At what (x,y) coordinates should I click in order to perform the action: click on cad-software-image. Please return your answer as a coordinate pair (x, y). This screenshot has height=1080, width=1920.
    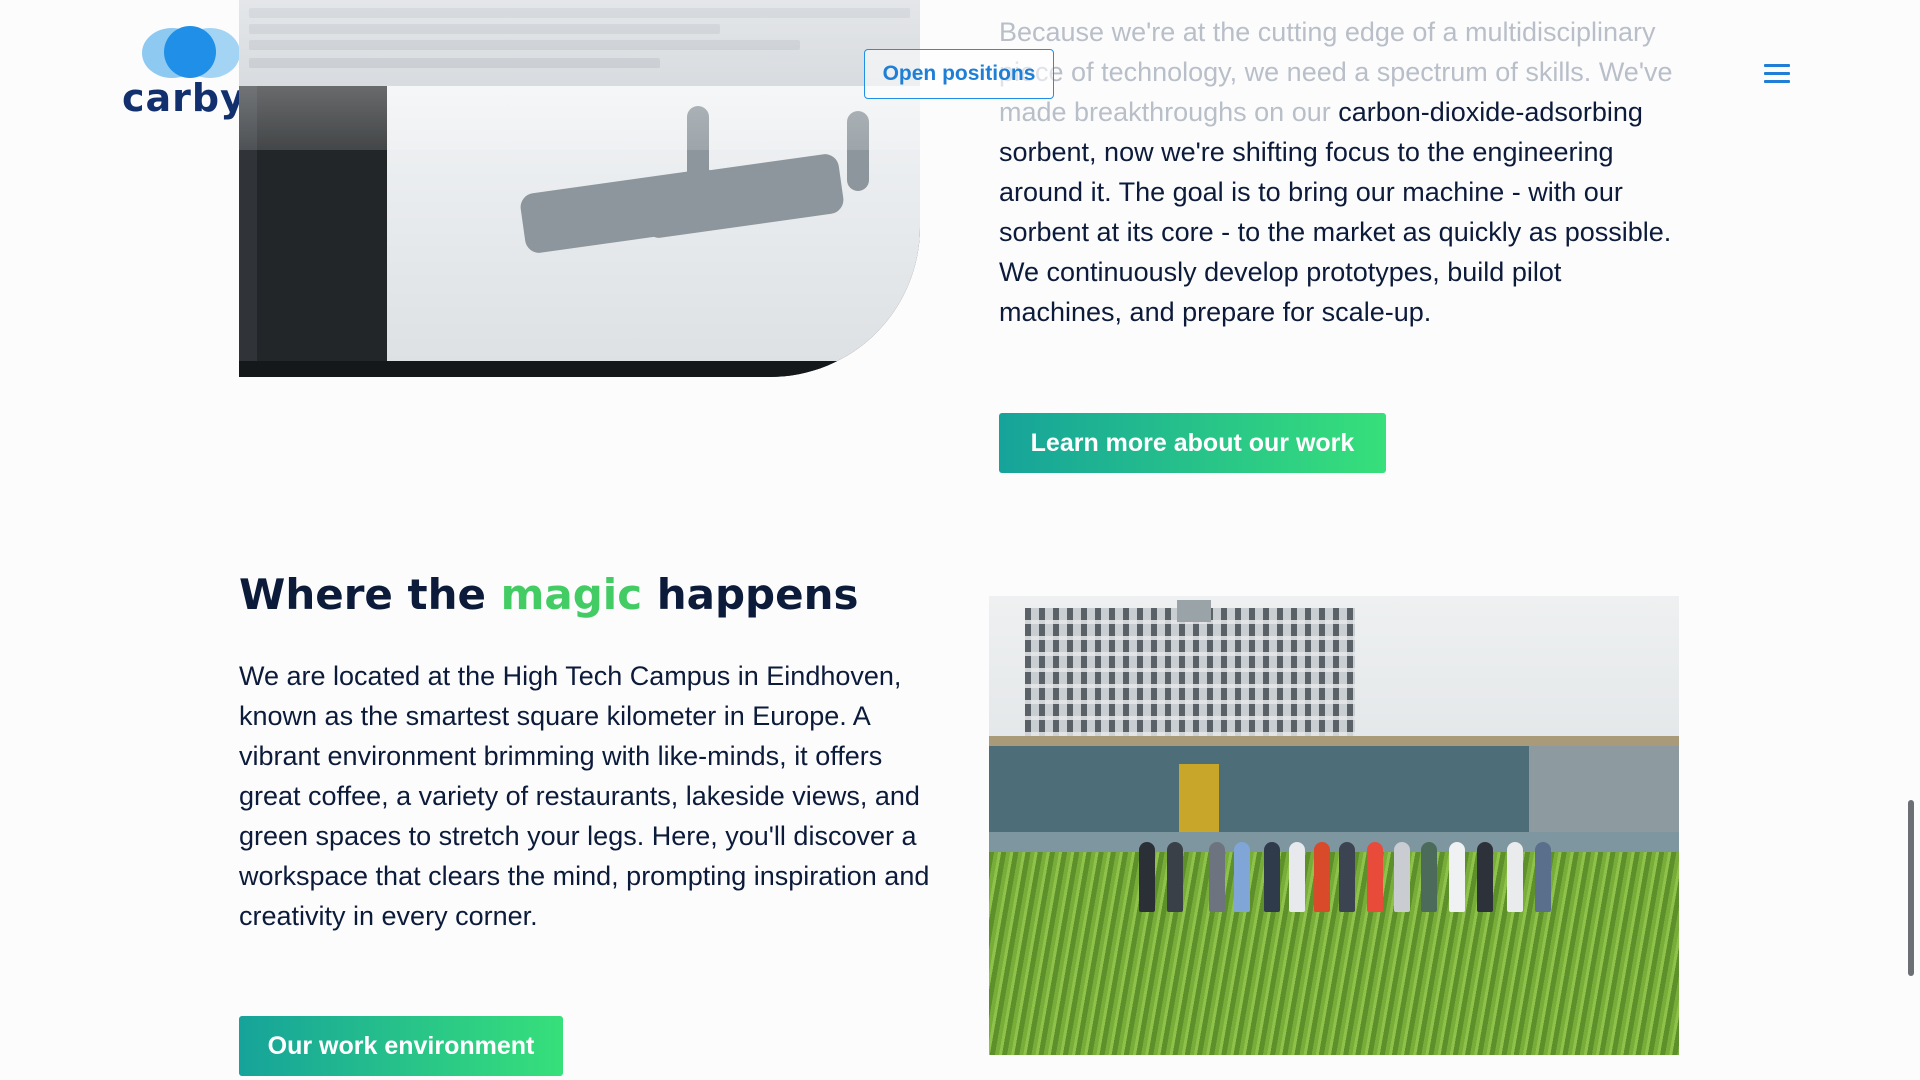
    Looking at the image, I should click on (579, 188).